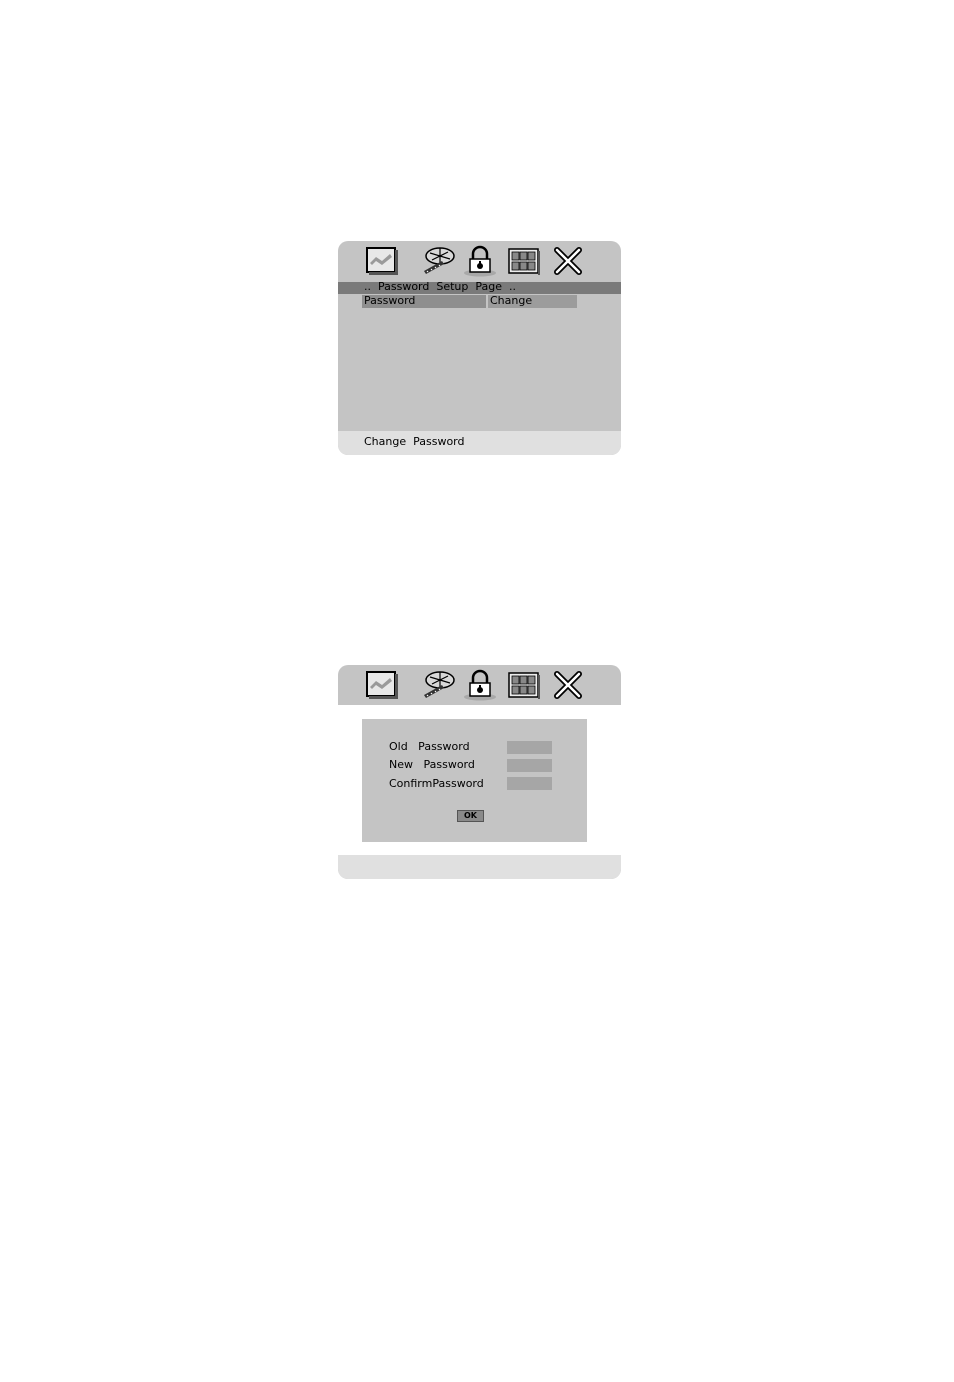 This screenshot has height=1382, width=954. I want to click on change-option-label: Change, so click(511, 300).